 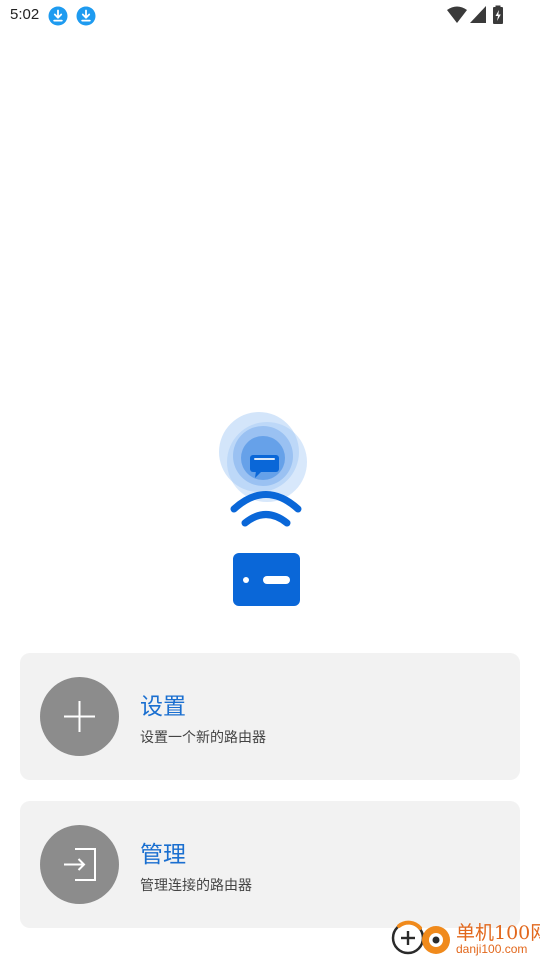 I want to click on watermark-url: danji100.com, so click(x=492, y=949).